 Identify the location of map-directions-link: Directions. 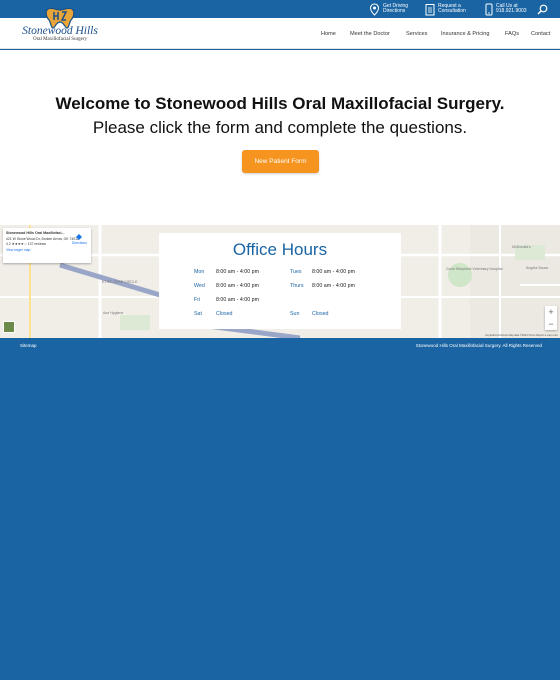
(79, 239).